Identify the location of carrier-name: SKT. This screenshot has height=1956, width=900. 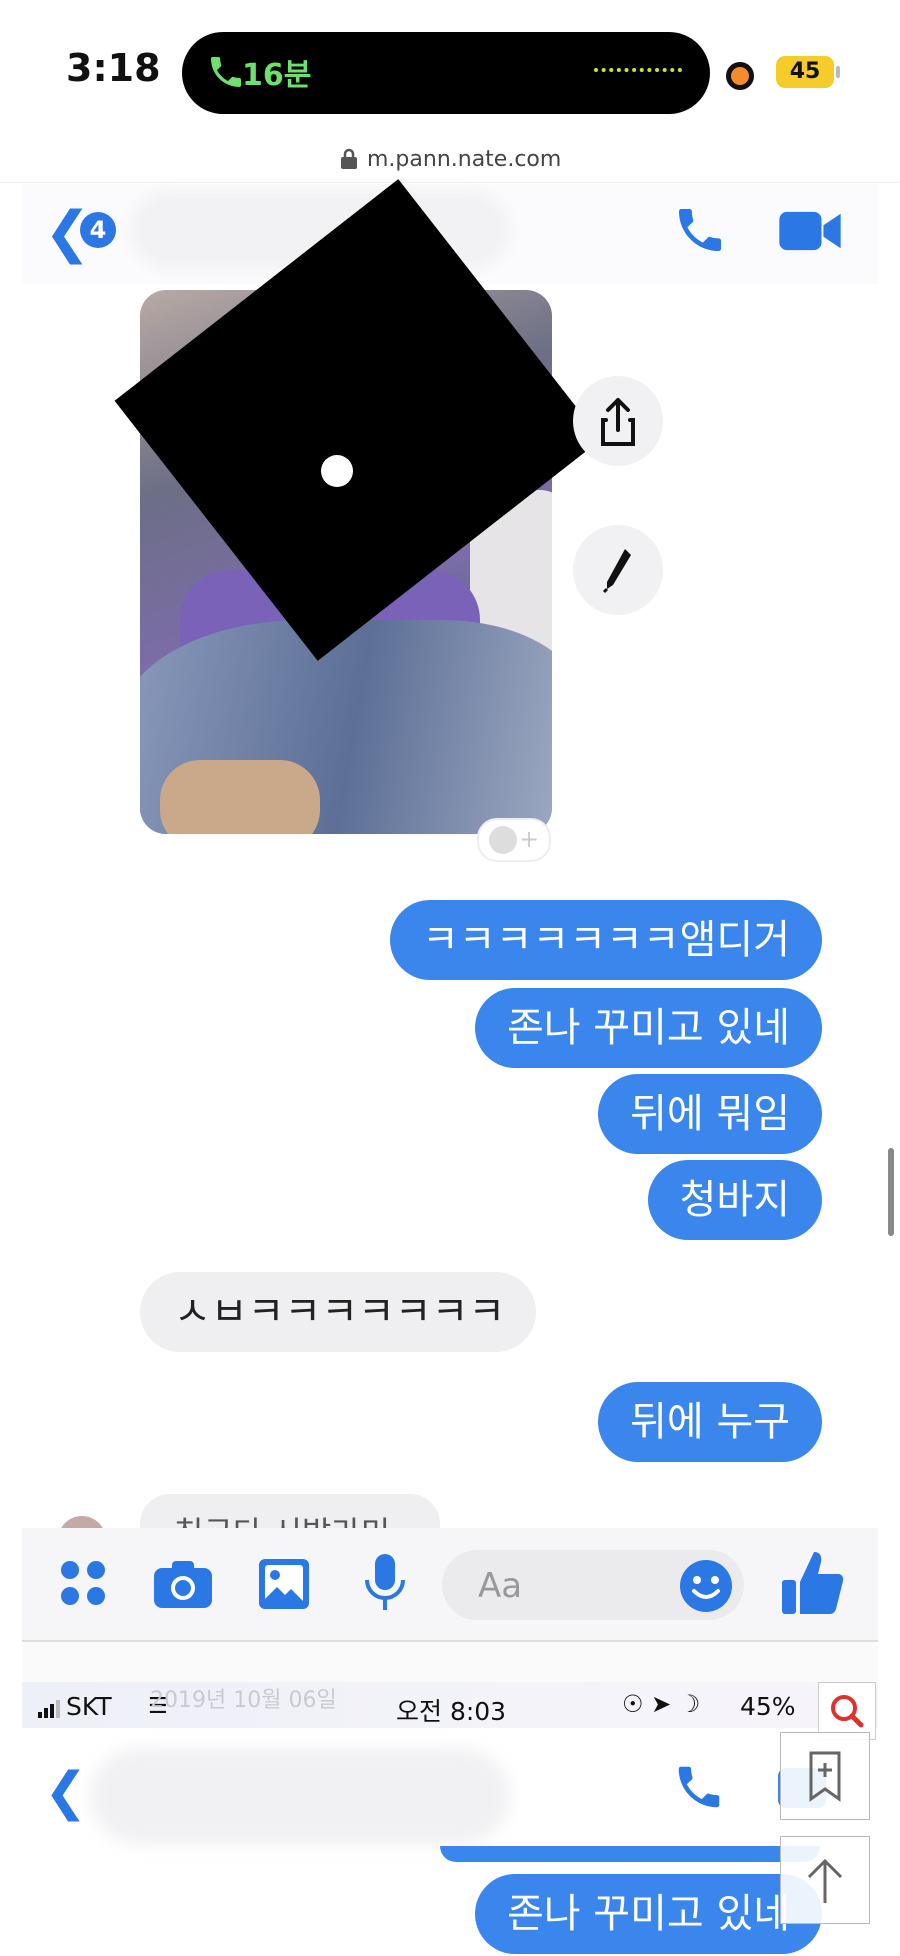
(89, 1706).